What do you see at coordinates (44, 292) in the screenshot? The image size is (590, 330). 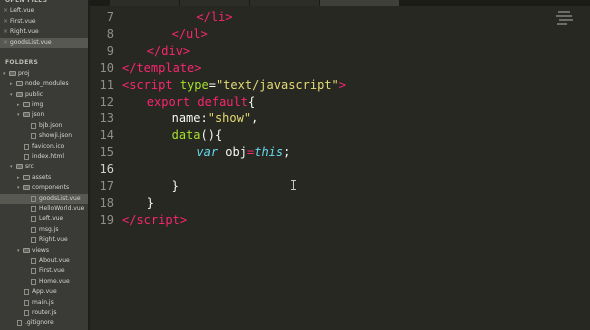 I see `file-item: App.vue` at bounding box center [44, 292].